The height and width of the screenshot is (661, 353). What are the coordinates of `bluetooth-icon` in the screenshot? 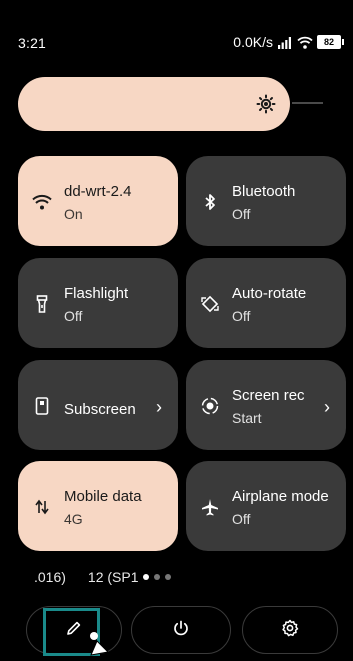 It's located at (210, 202).